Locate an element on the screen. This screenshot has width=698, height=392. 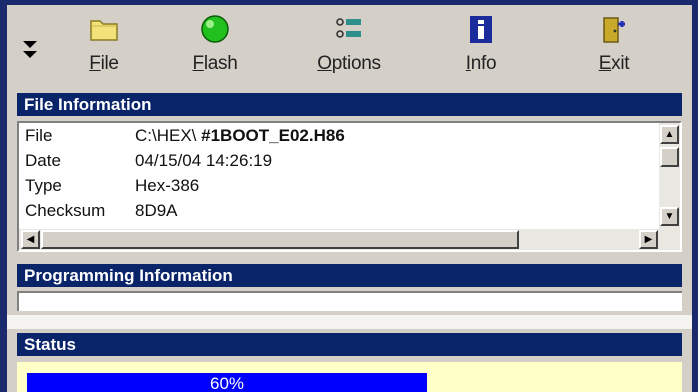
checksum-label: Checksum is located at coordinates (65, 210).